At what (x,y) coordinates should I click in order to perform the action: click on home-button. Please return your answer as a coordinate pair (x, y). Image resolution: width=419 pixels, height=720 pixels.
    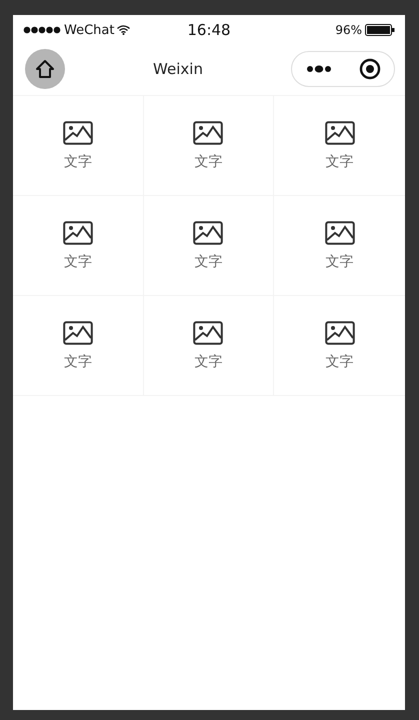
    Looking at the image, I should click on (45, 69).